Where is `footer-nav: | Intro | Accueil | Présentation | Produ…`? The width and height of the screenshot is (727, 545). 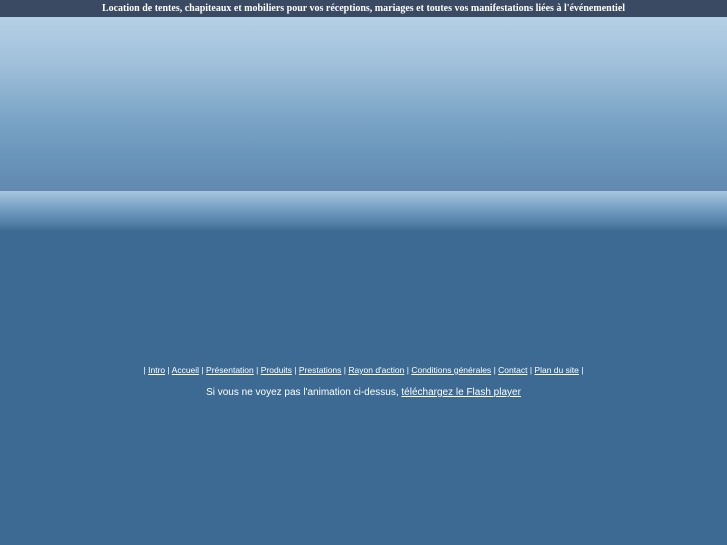 footer-nav: | Intro | Accueil | Présentation | Produ… is located at coordinates (363, 370).